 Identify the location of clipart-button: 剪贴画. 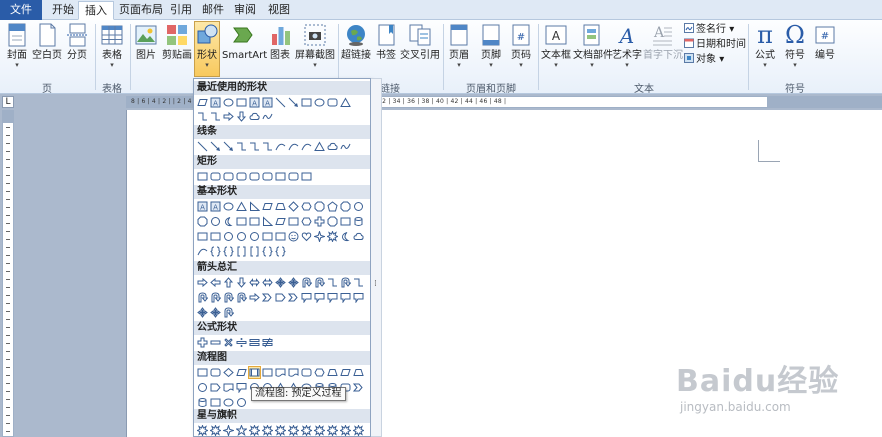
(177, 50).